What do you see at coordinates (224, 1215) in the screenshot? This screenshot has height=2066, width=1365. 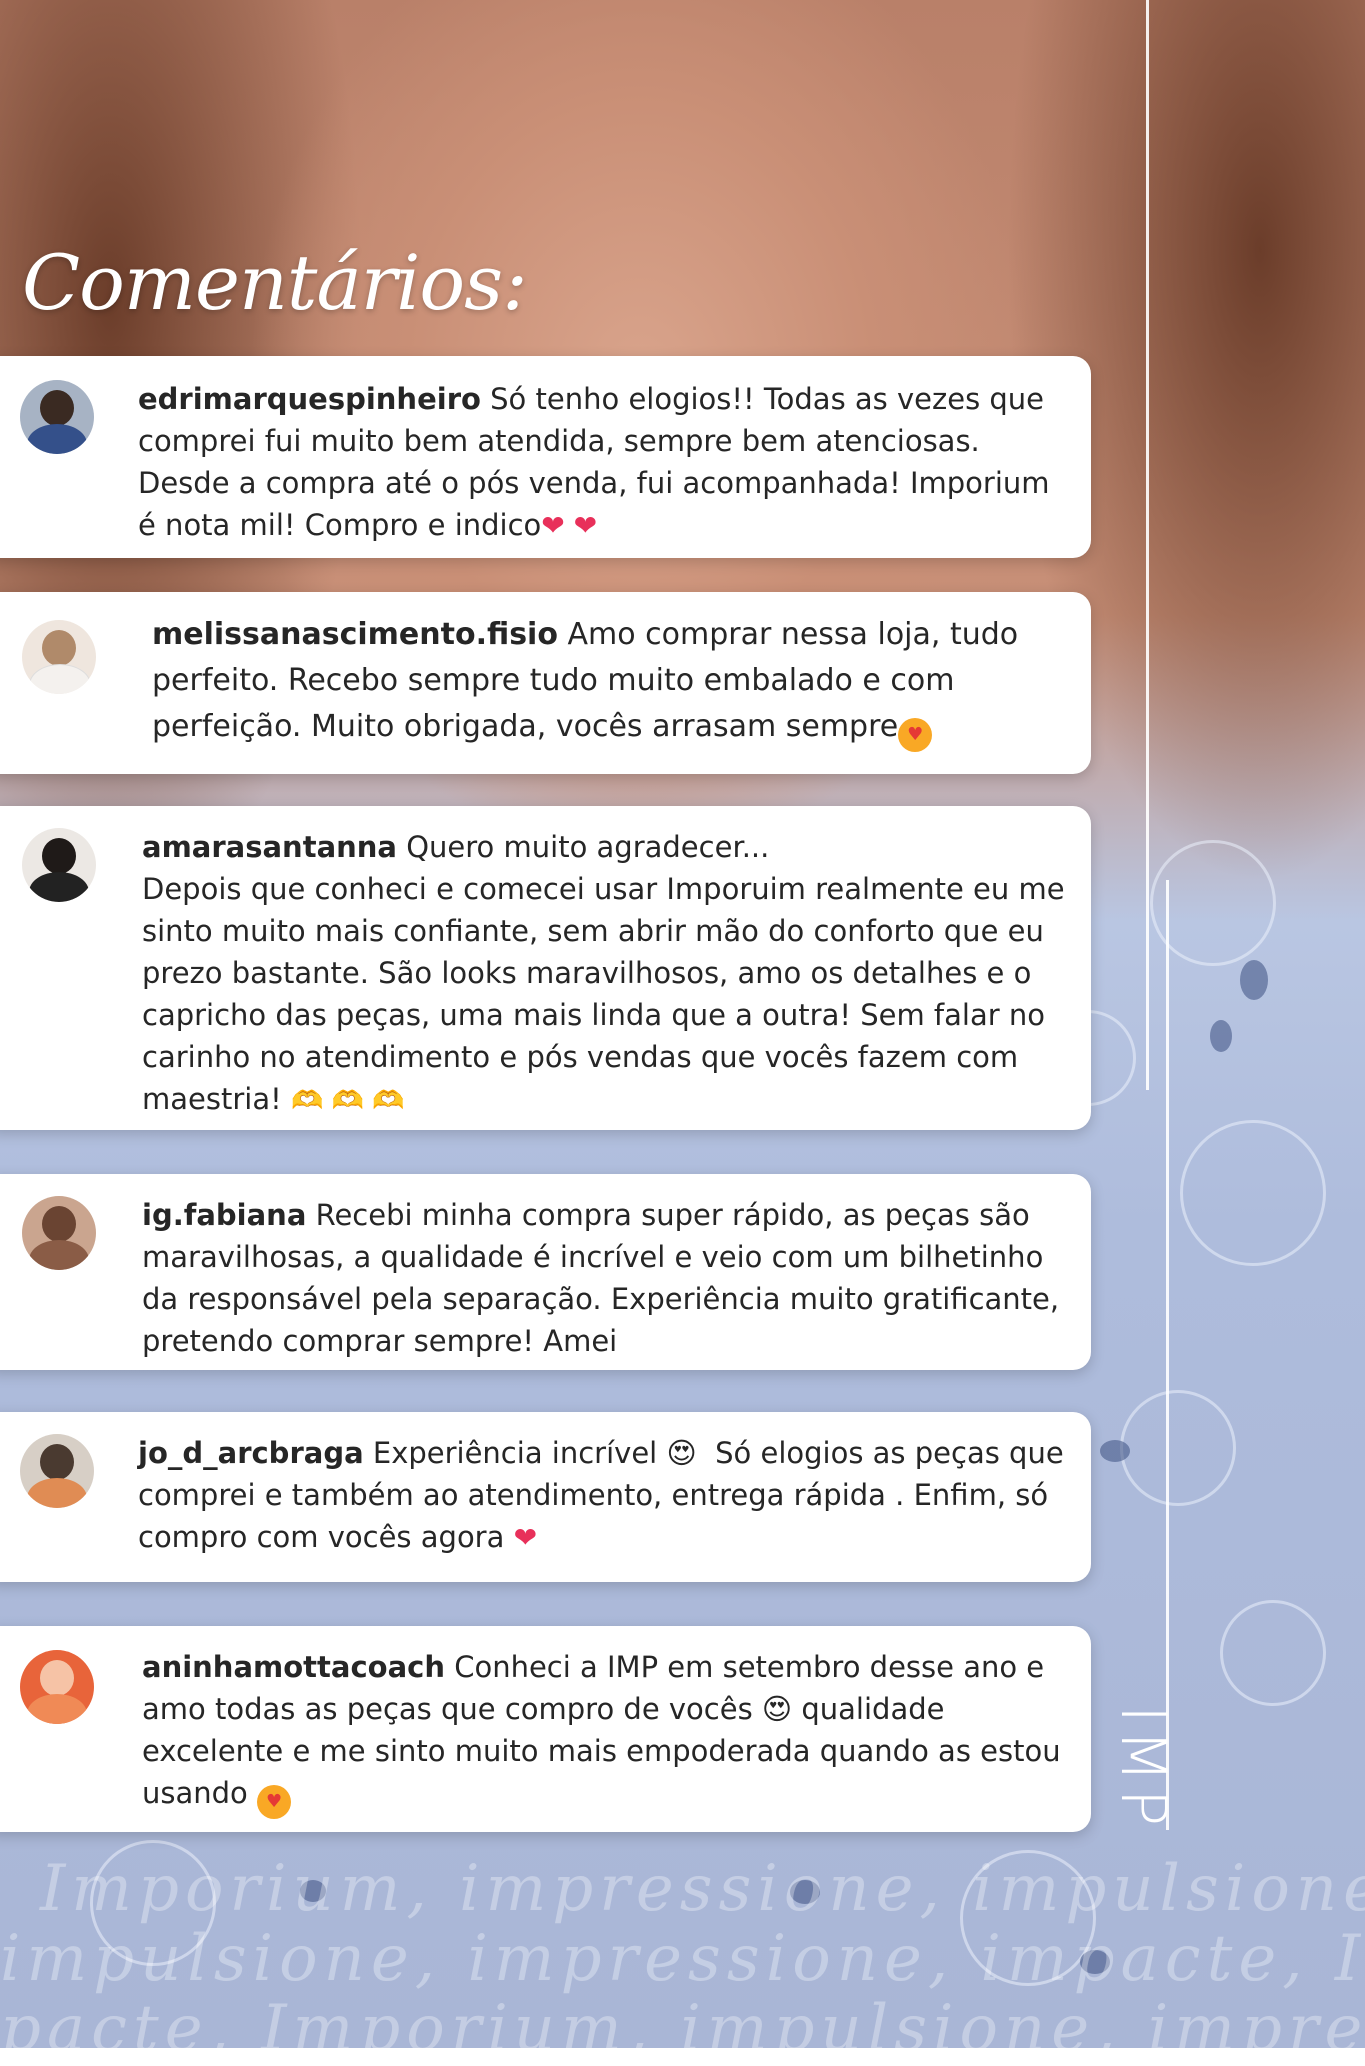 I see `comment-username: ig.fabiana` at bounding box center [224, 1215].